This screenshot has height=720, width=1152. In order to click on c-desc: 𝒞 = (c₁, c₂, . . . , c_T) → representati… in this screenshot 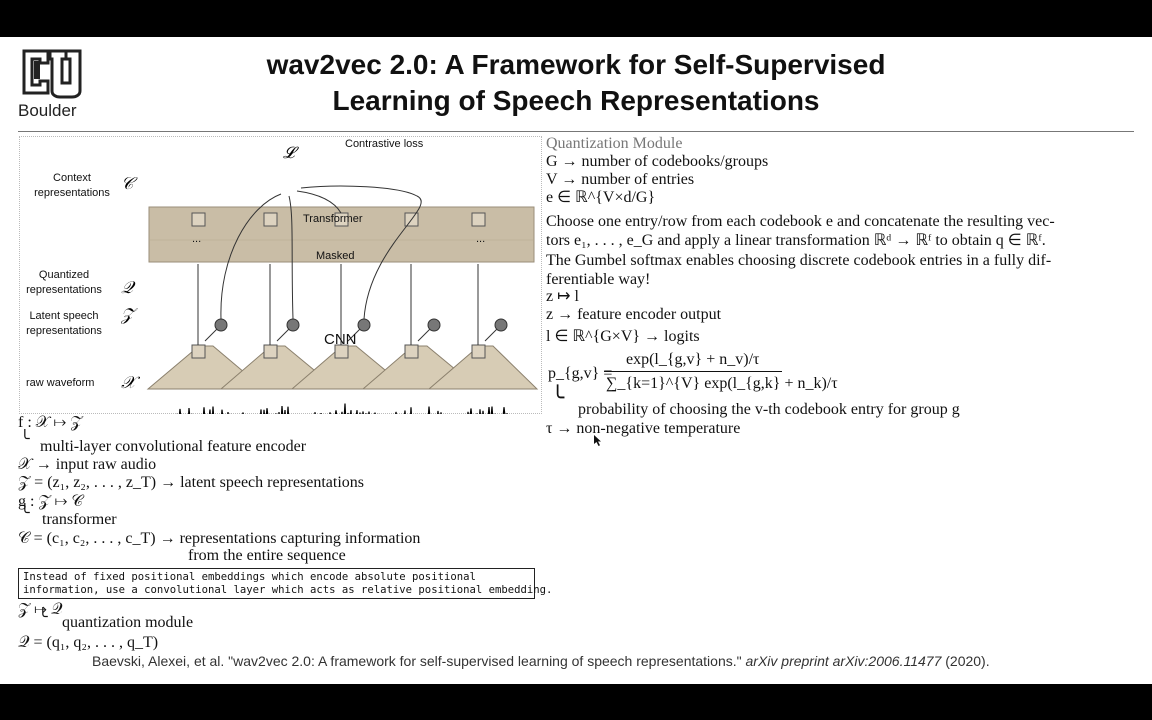, I will do `click(219, 538)`.